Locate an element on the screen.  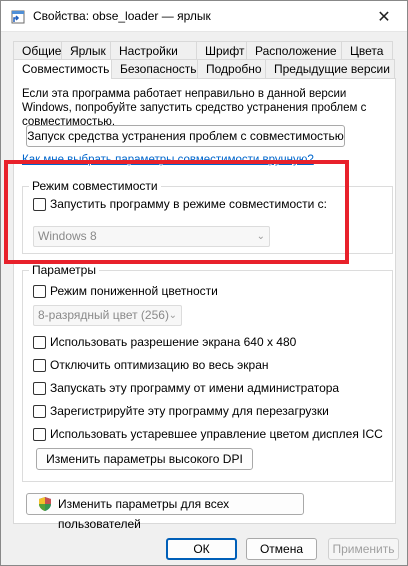
disable-fullscreen-checkbox: Отключить оптимизацию во весь экран is located at coordinates (151, 365).